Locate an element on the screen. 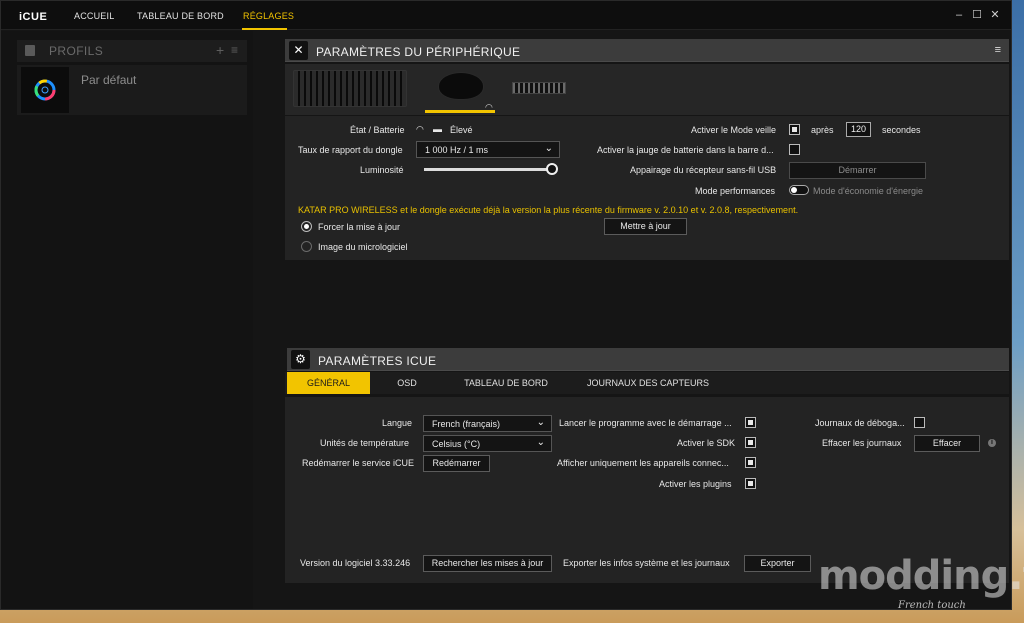 The height and width of the screenshot is (623, 1024). sleep-mode-checkbox is located at coordinates (794, 129).